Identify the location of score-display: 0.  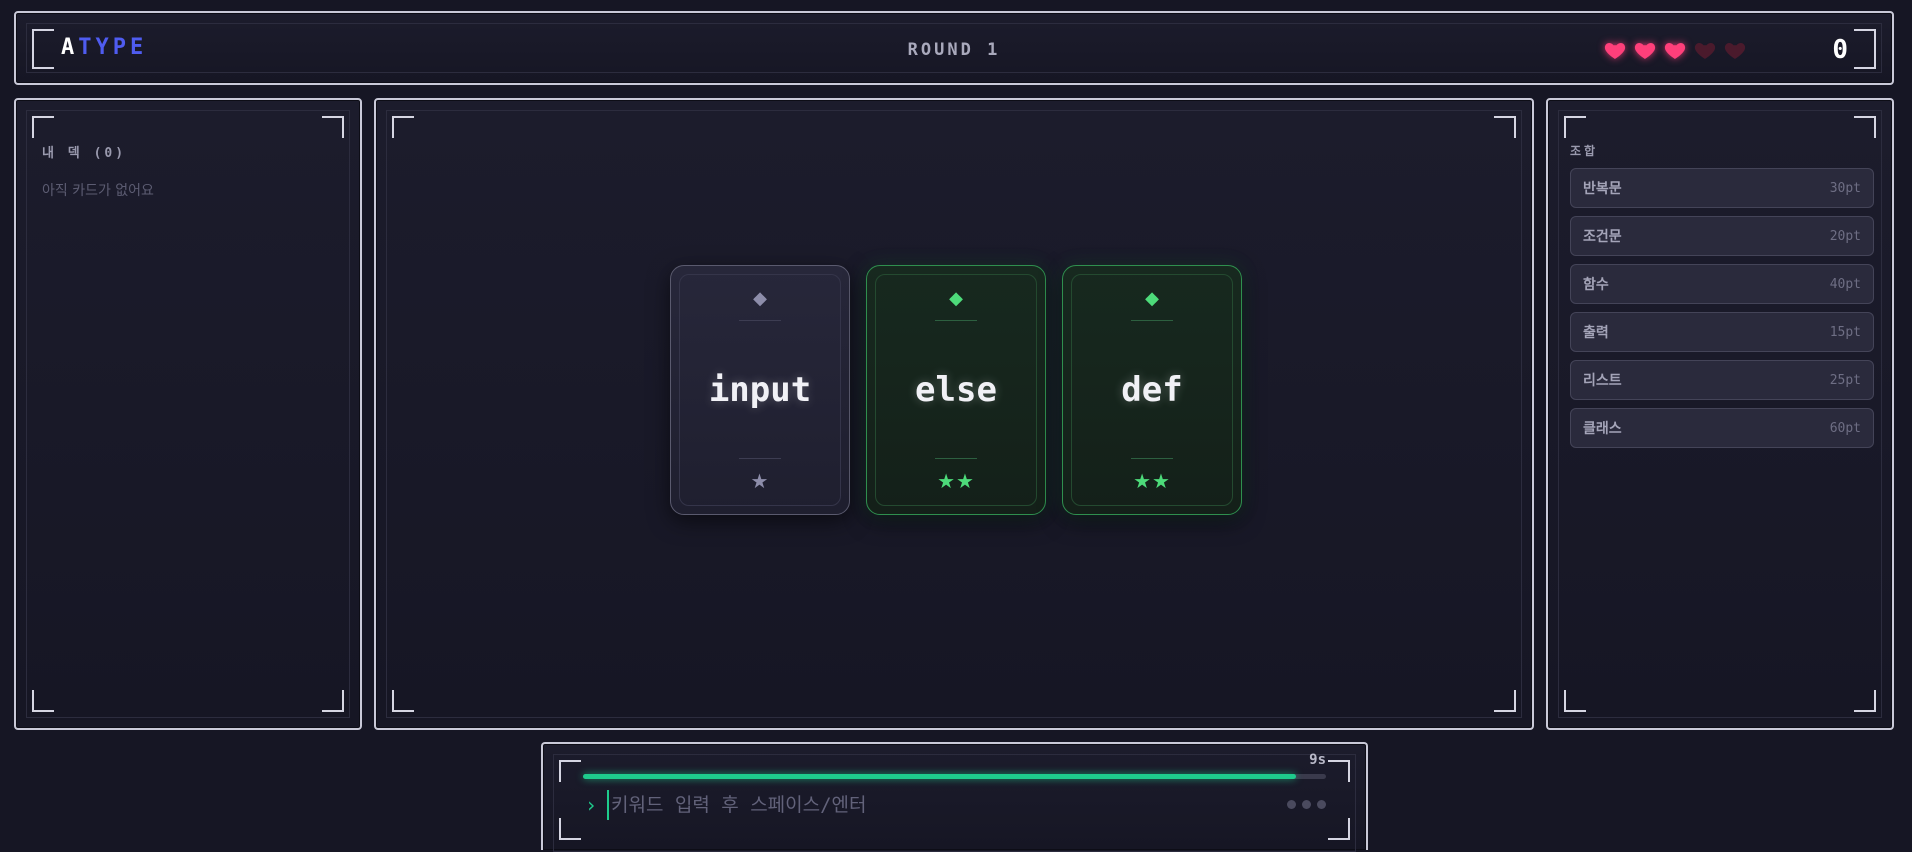
(1840, 50).